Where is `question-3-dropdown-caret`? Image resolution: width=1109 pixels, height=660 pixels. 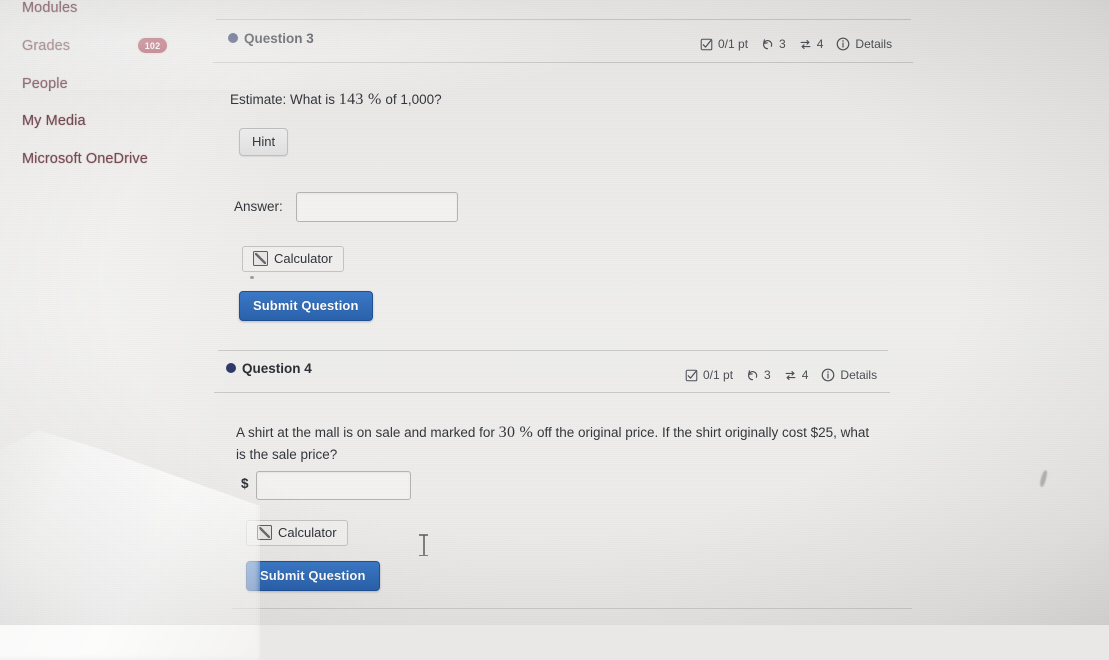
question-3-dropdown-caret is located at coordinates (252, 277).